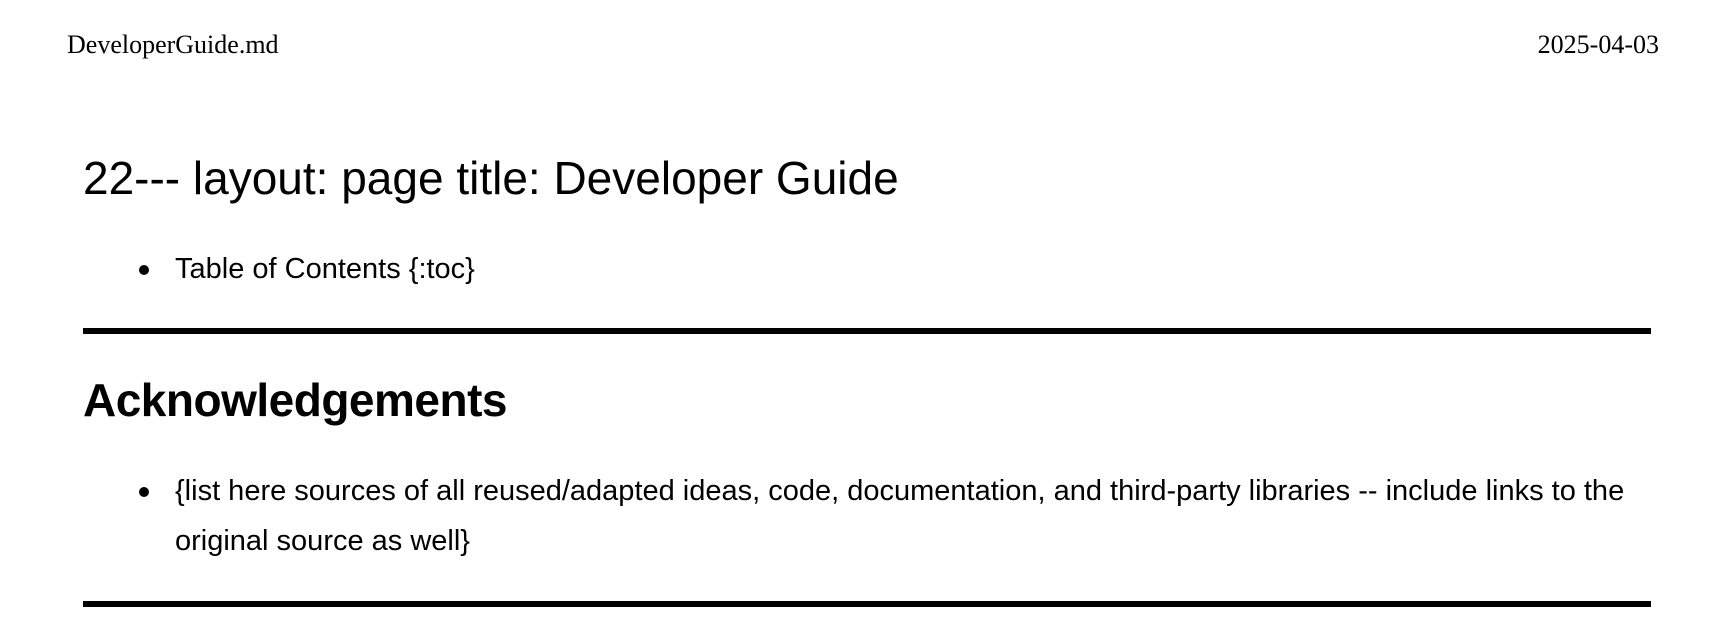  I want to click on toc-item-text: Table of Contents {:toc}, so click(325, 269).